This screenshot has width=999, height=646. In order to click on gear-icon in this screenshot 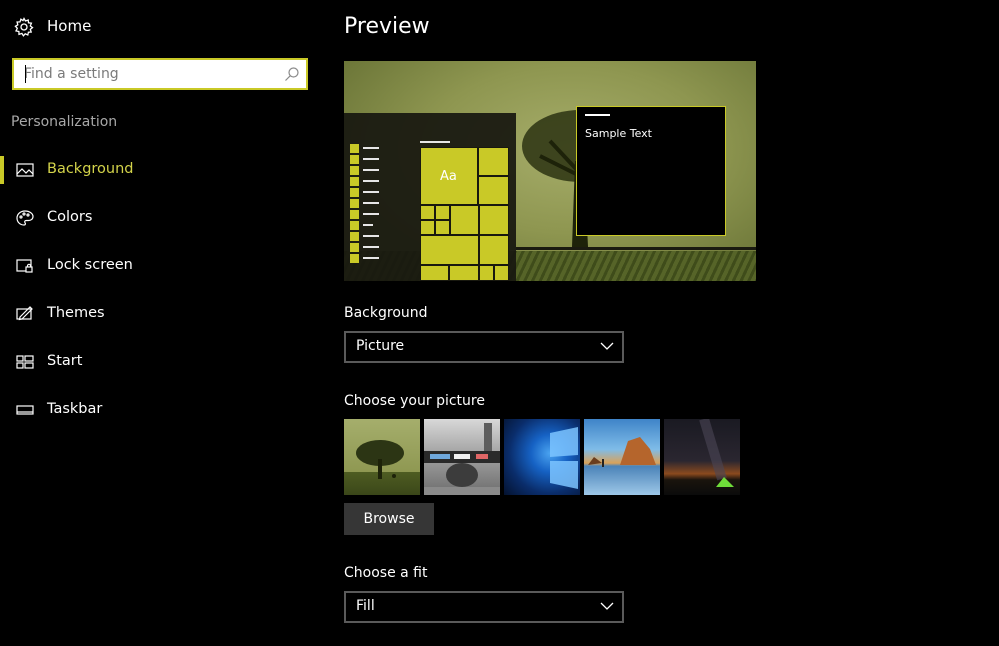, I will do `click(24, 27)`.